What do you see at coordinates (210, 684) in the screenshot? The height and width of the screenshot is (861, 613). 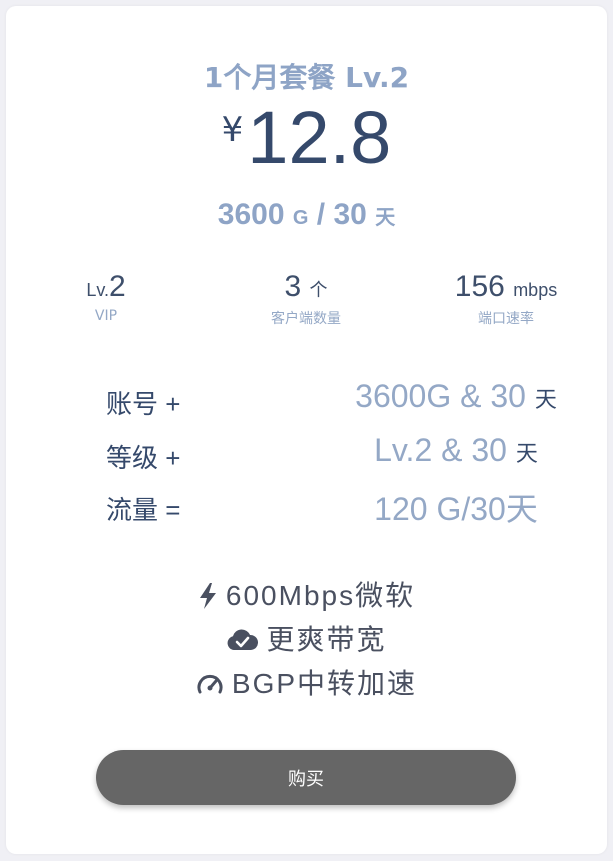 I see `speedometer-icon` at bounding box center [210, 684].